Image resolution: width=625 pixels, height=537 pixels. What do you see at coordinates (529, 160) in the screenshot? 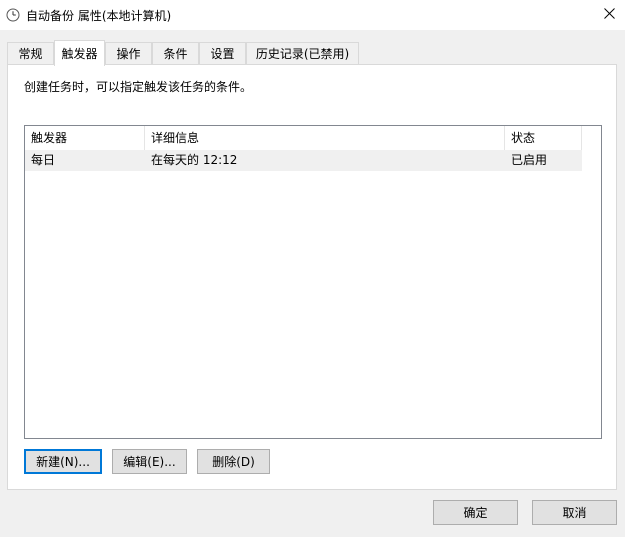
I see `cell-status: 已启用` at bounding box center [529, 160].